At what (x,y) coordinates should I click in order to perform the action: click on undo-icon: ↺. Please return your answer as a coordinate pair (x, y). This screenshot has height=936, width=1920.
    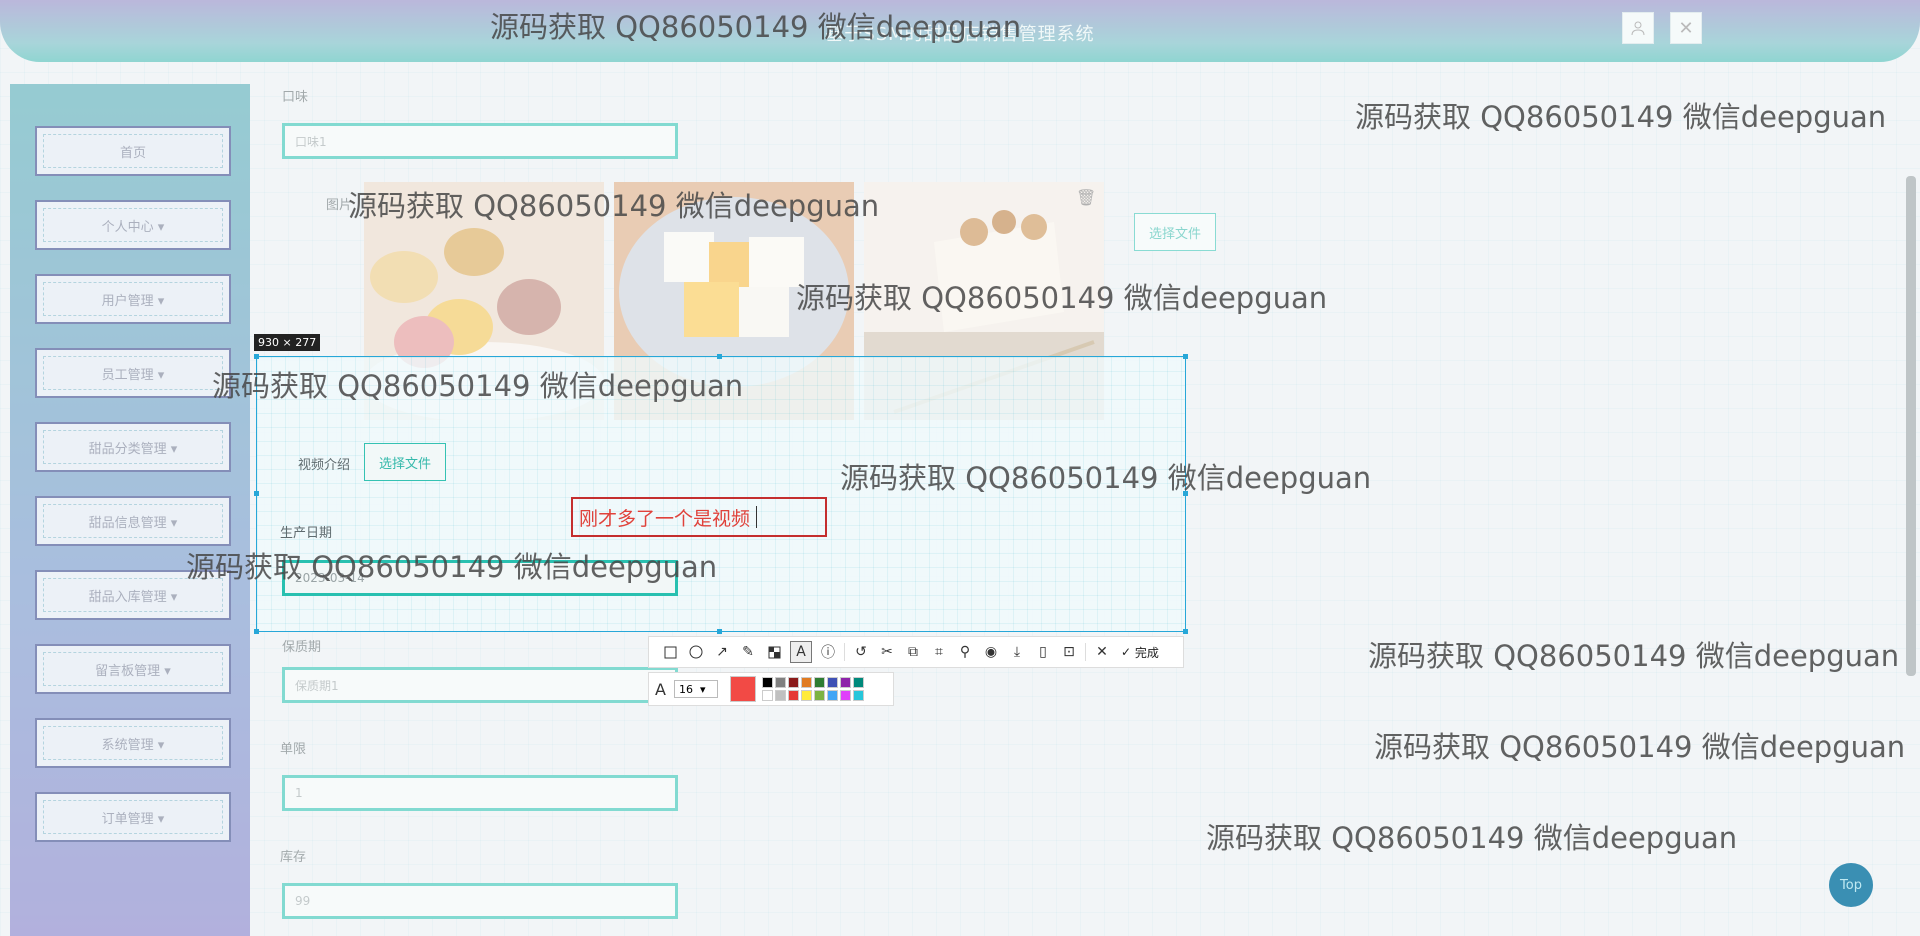
    Looking at the image, I should click on (861, 652).